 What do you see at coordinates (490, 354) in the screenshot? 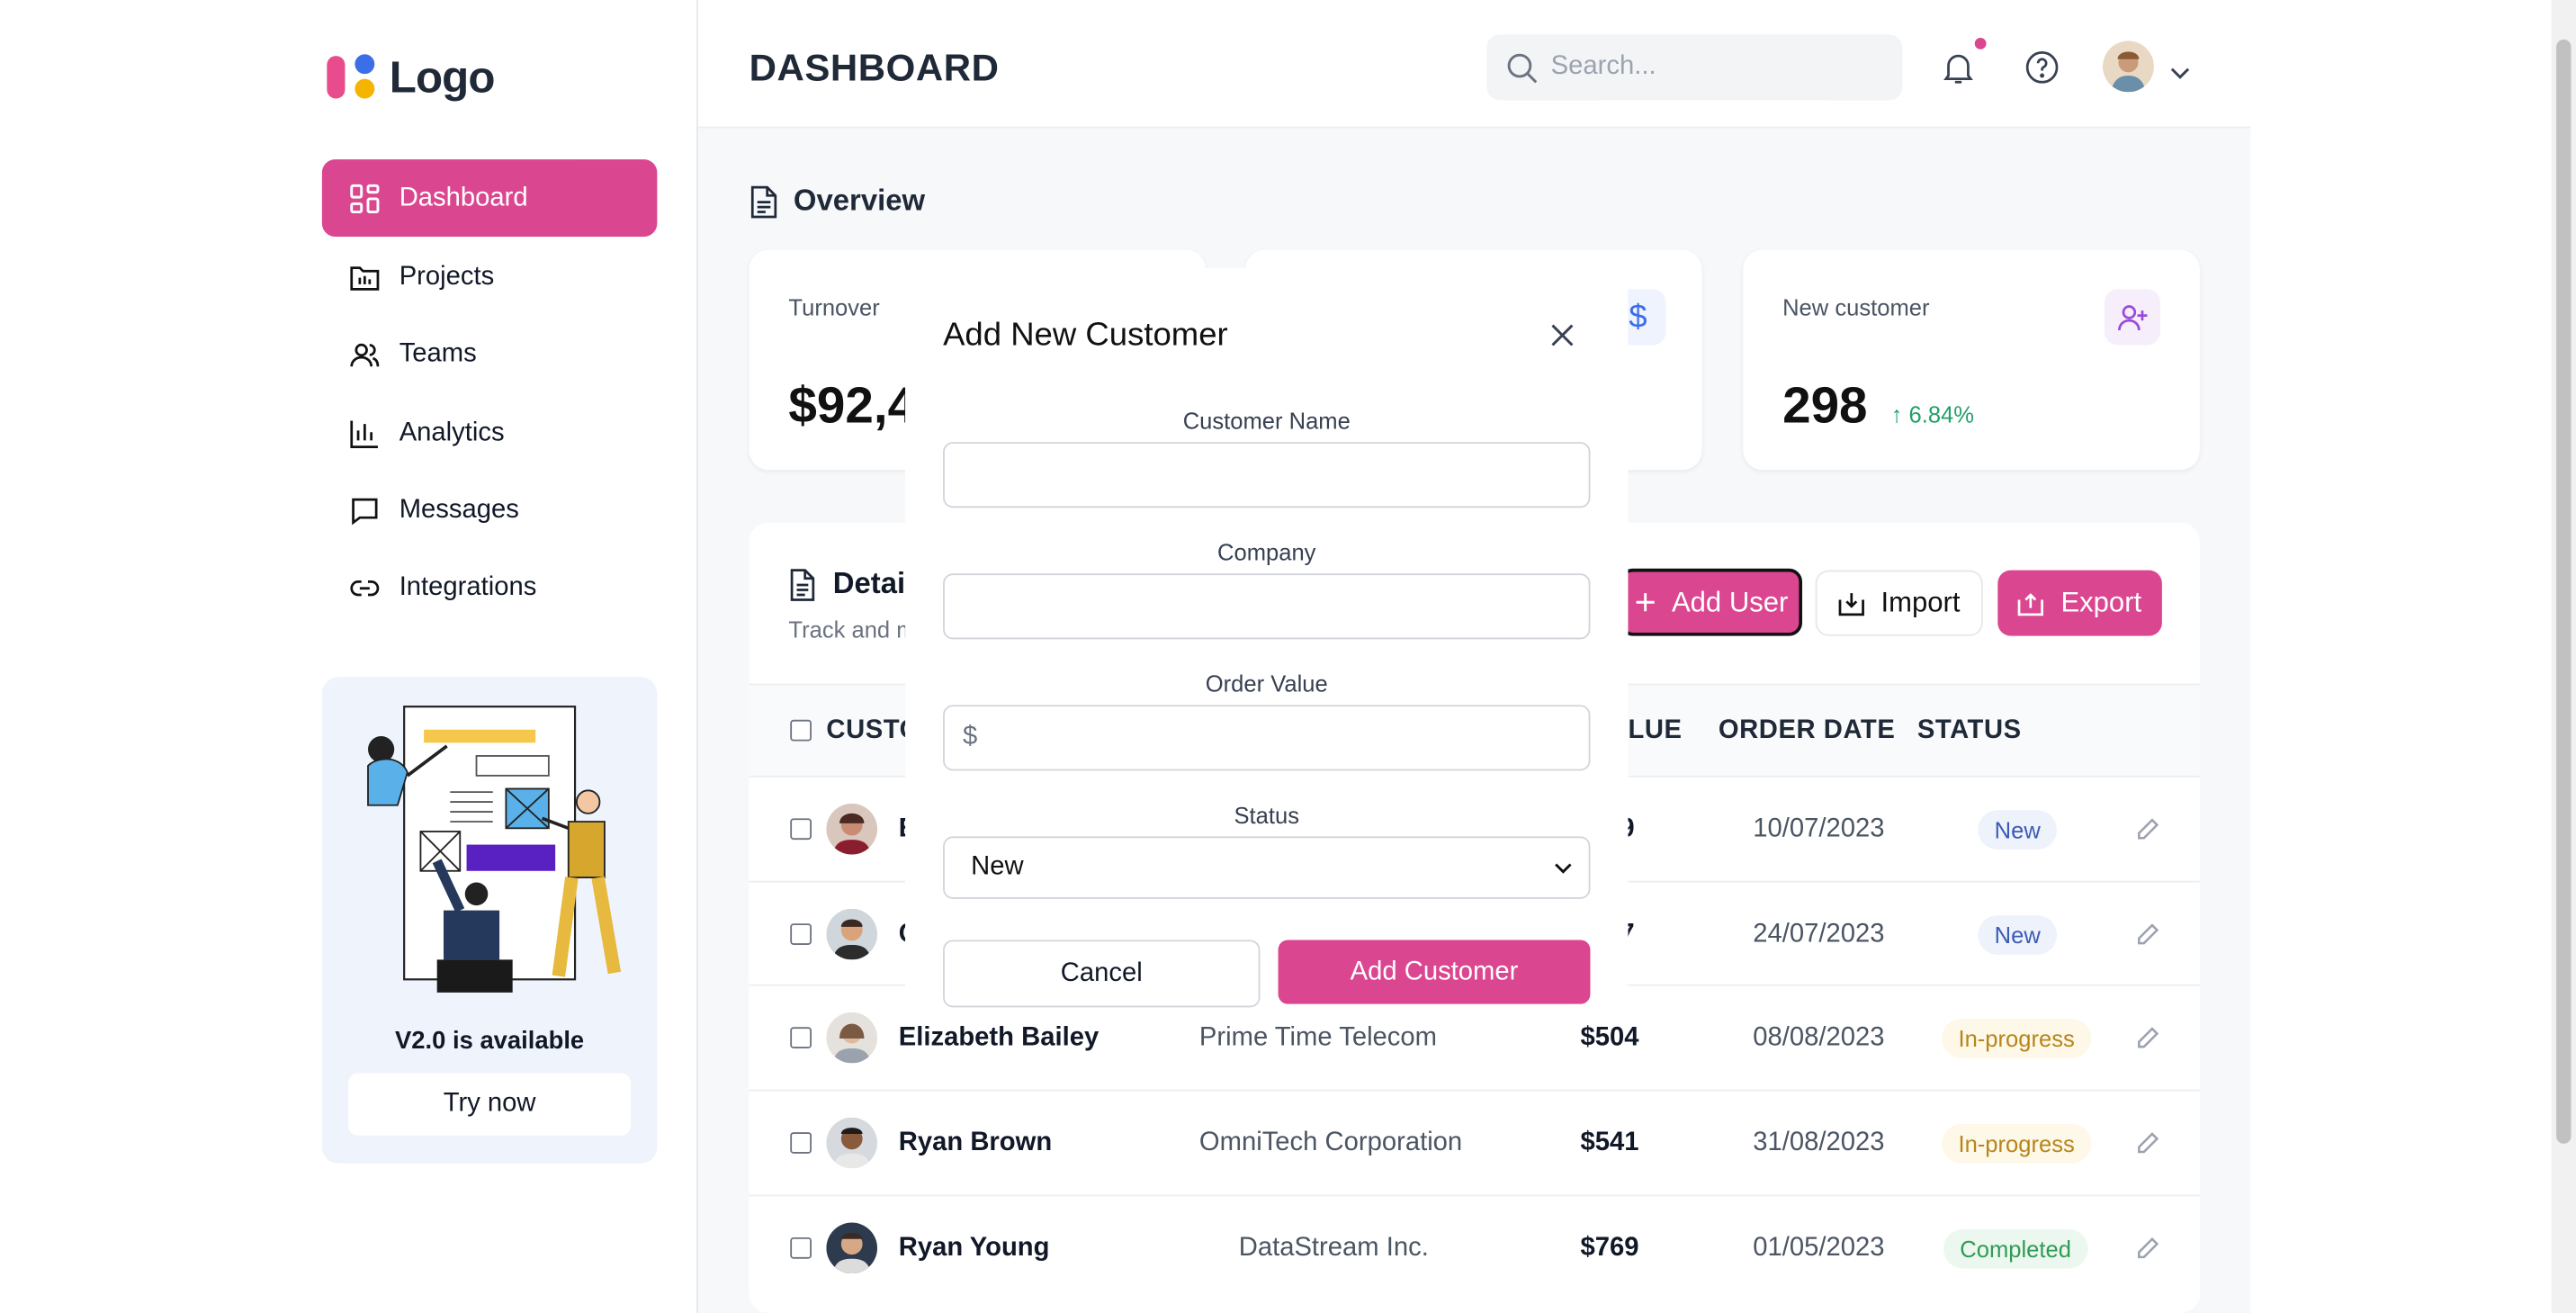
I see `sidebar-item-teams: Teams` at bounding box center [490, 354].